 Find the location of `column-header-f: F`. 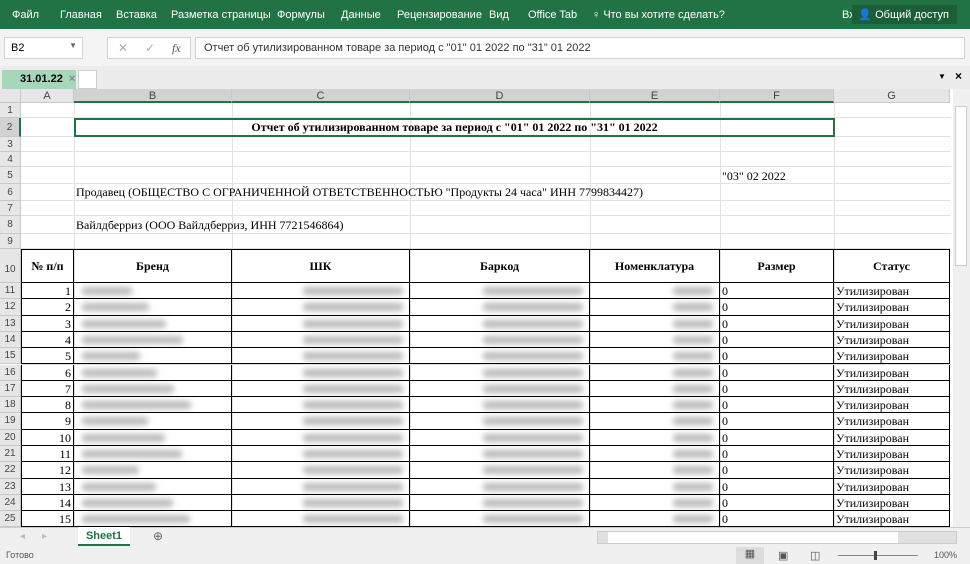

column-header-f: F is located at coordinates (777, 96).